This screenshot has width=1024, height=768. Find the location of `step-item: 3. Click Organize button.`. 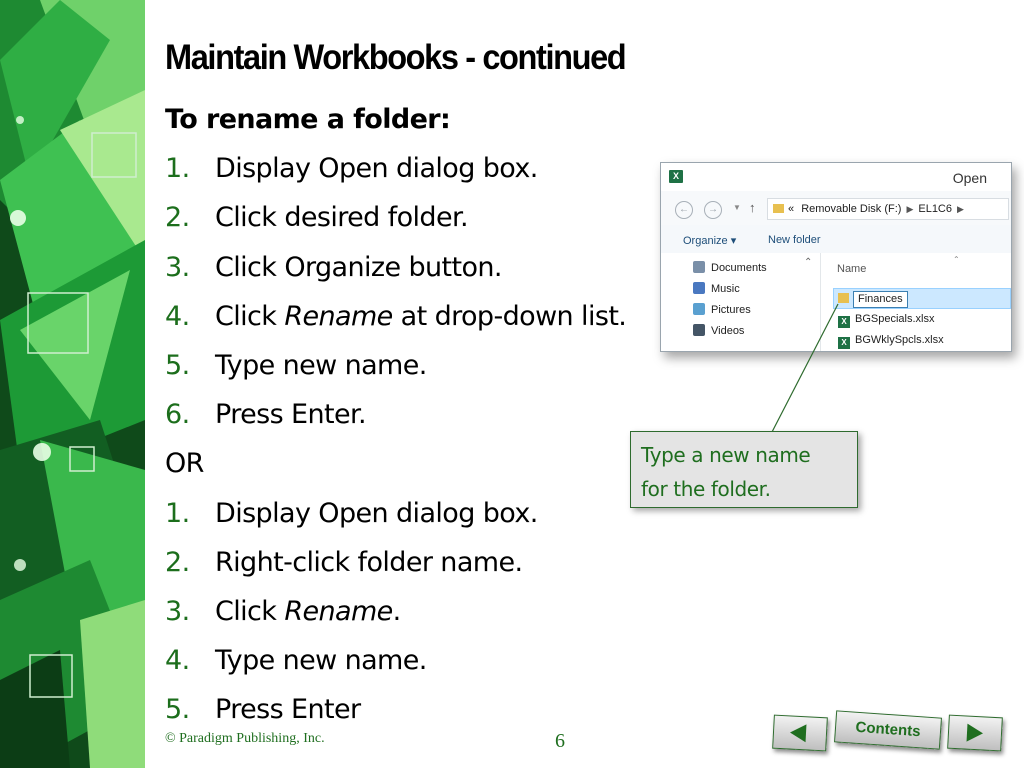

step-item: 3. Click Organize button. is located at coordinates (395, 272).